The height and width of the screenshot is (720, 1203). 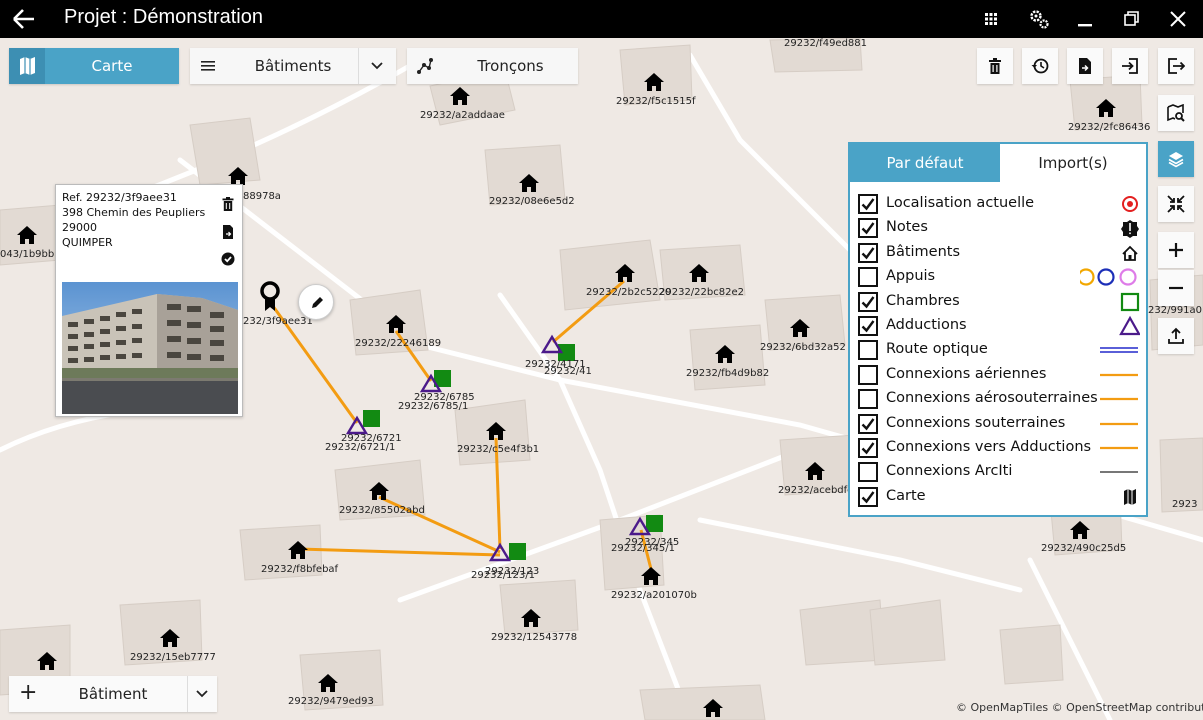 I want to click on layer-row: Route optique, so click(x=1000, y=350).